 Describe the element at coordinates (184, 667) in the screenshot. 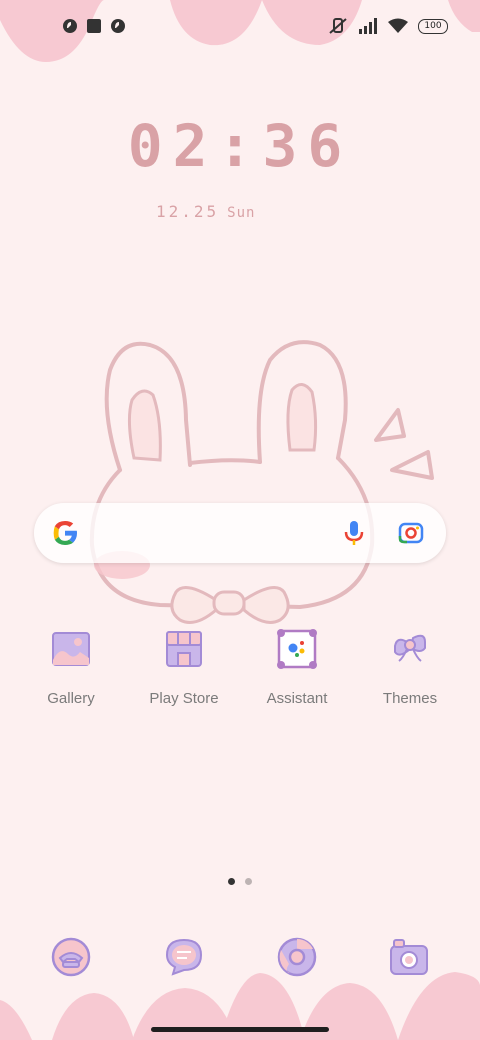

I see `app-play-store: Play Store` at that location.